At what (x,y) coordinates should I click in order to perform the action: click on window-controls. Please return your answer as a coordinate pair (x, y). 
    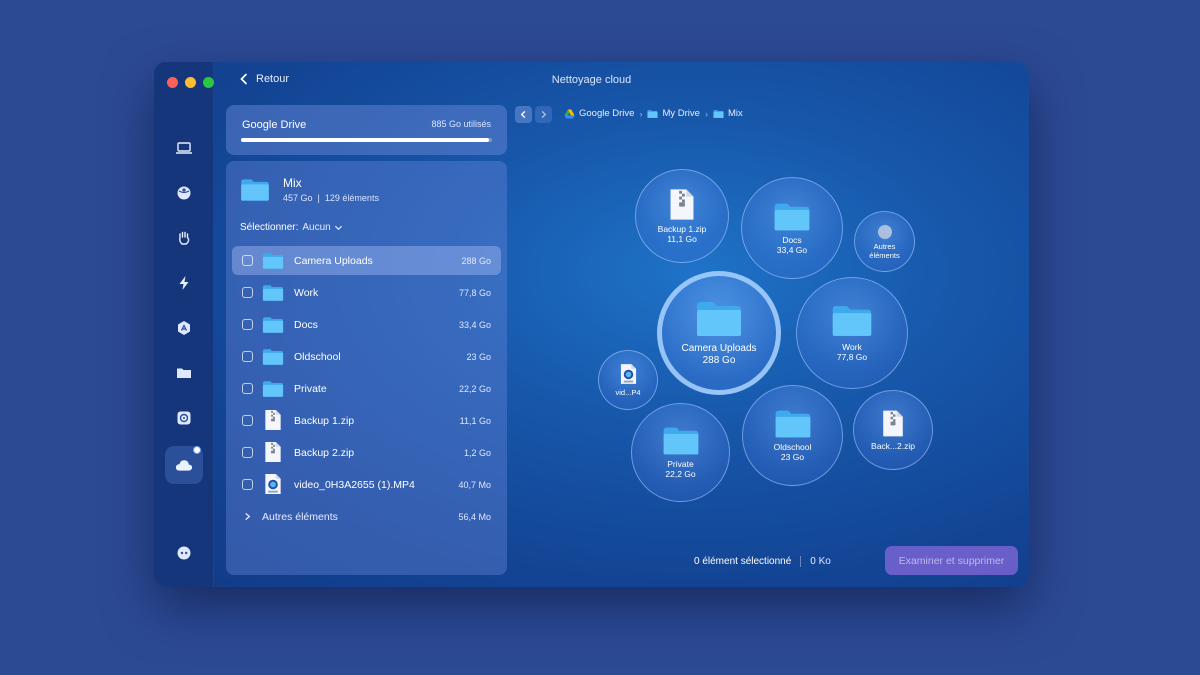
    Looking at the image, I should click on (190, 82).